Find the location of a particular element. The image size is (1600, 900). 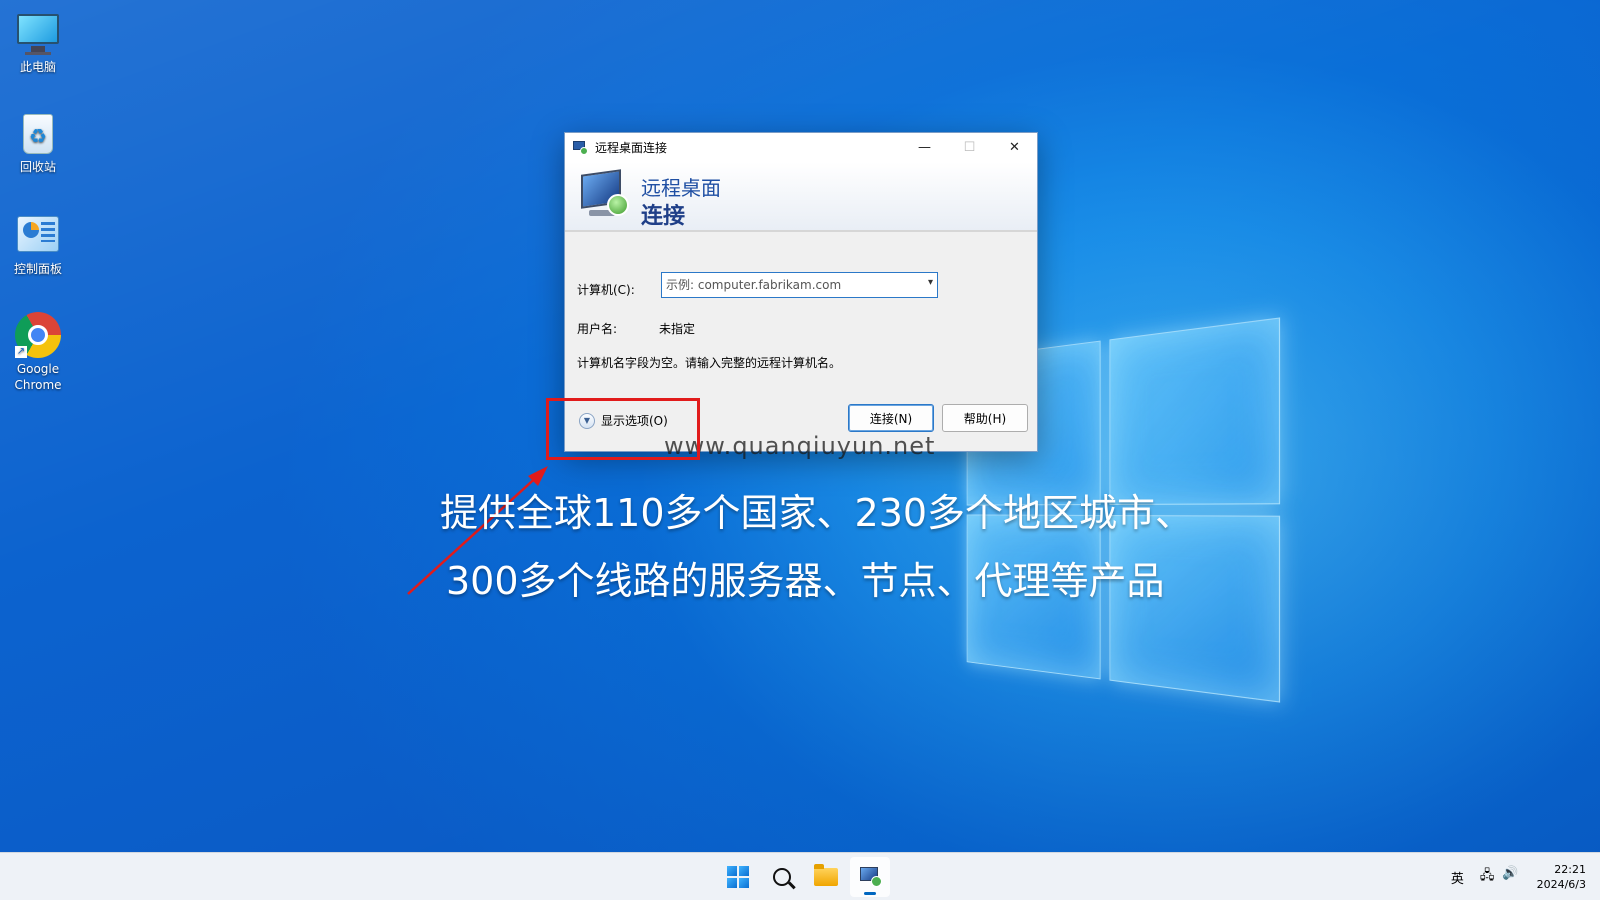

desktop-icon-label: 控制面板 is located at coordinates (38, 269).